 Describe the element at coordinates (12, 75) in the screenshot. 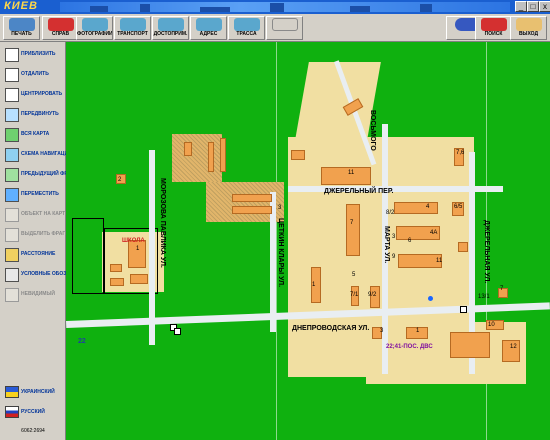

I see `zoom-out-icon` at that location.